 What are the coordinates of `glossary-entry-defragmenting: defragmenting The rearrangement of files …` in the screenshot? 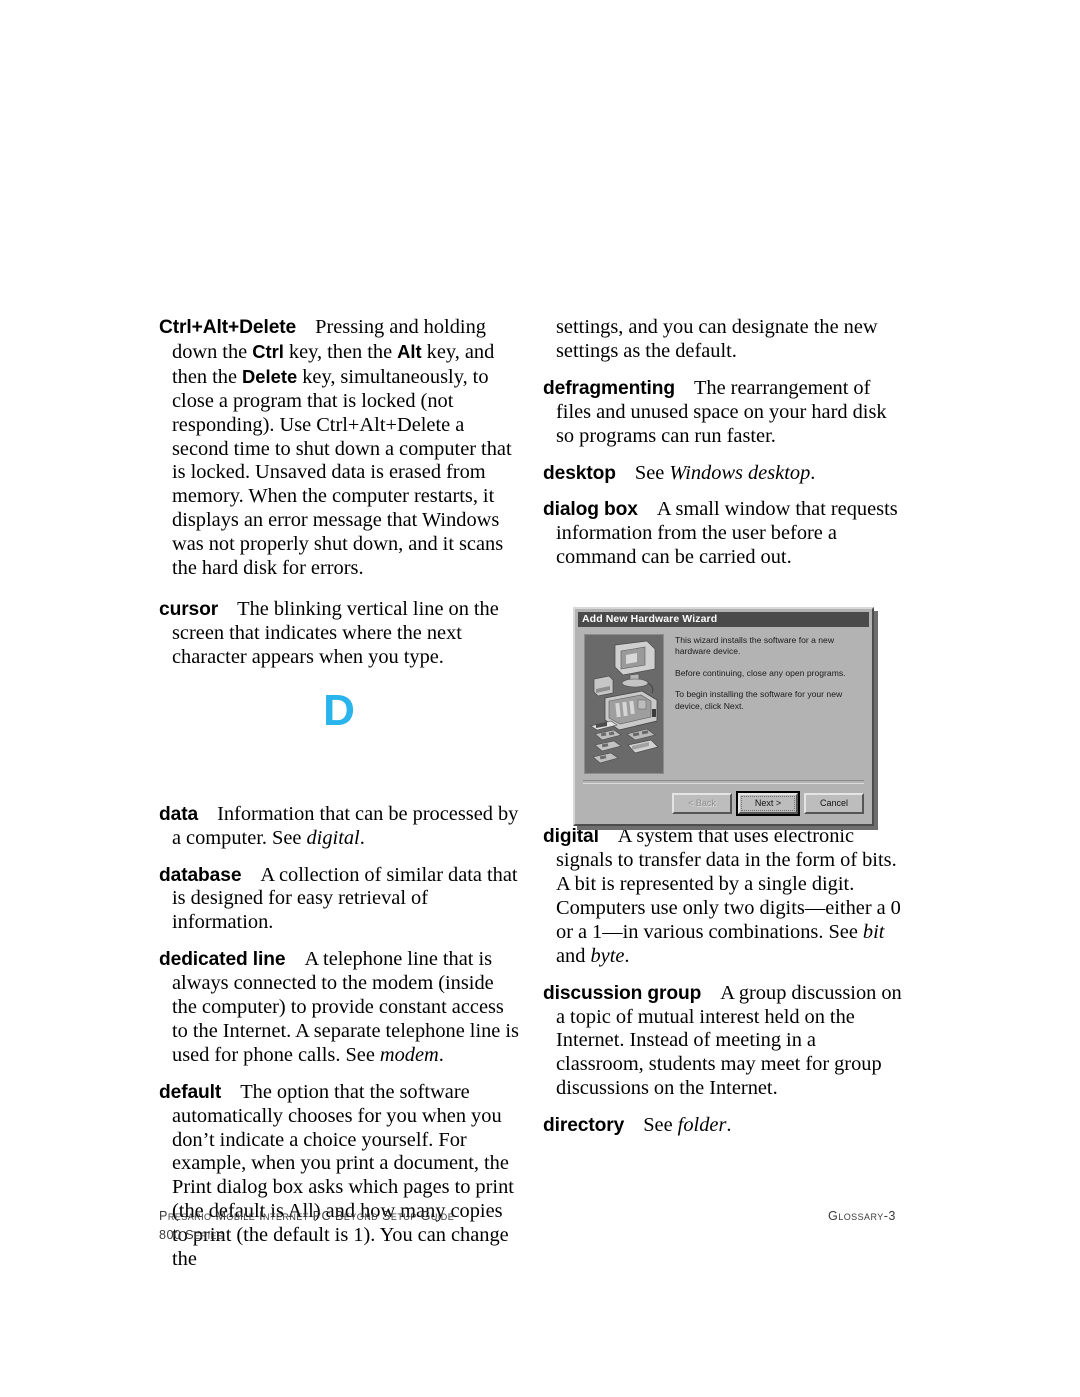 It's located at (725, 413).